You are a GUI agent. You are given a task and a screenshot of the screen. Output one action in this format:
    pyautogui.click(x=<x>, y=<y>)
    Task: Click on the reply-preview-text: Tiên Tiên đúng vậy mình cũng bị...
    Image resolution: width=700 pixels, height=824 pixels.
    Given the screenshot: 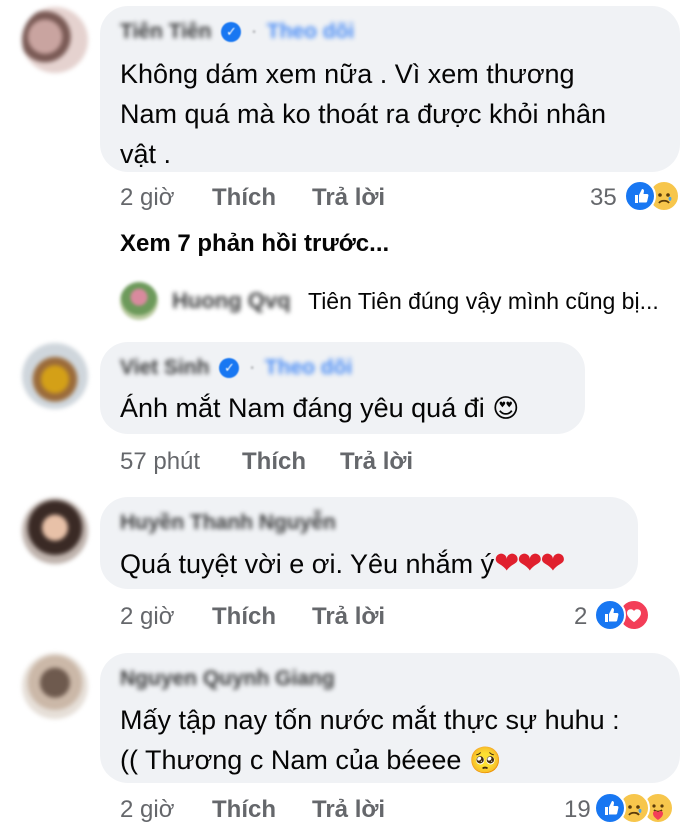 What is the action you would take?
    pyautogui.click(x=483, y=301)
    